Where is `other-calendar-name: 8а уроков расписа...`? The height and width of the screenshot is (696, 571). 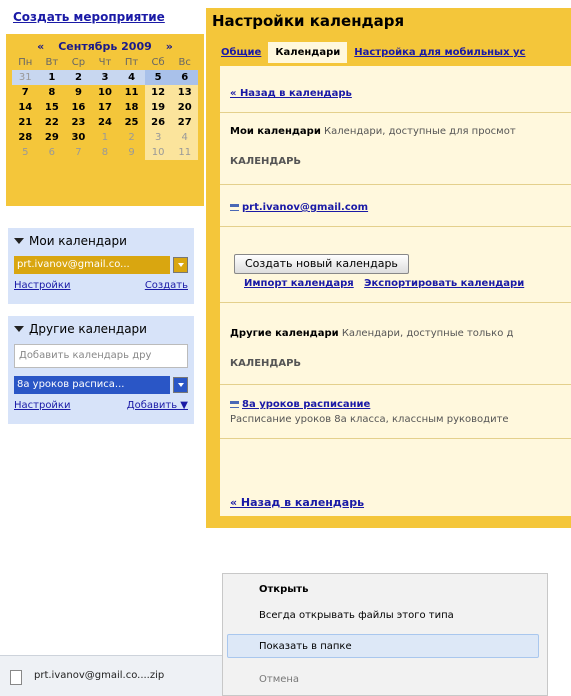
other-calendar-name: 8а уроков расписа... is located at coordinates (92, 385).